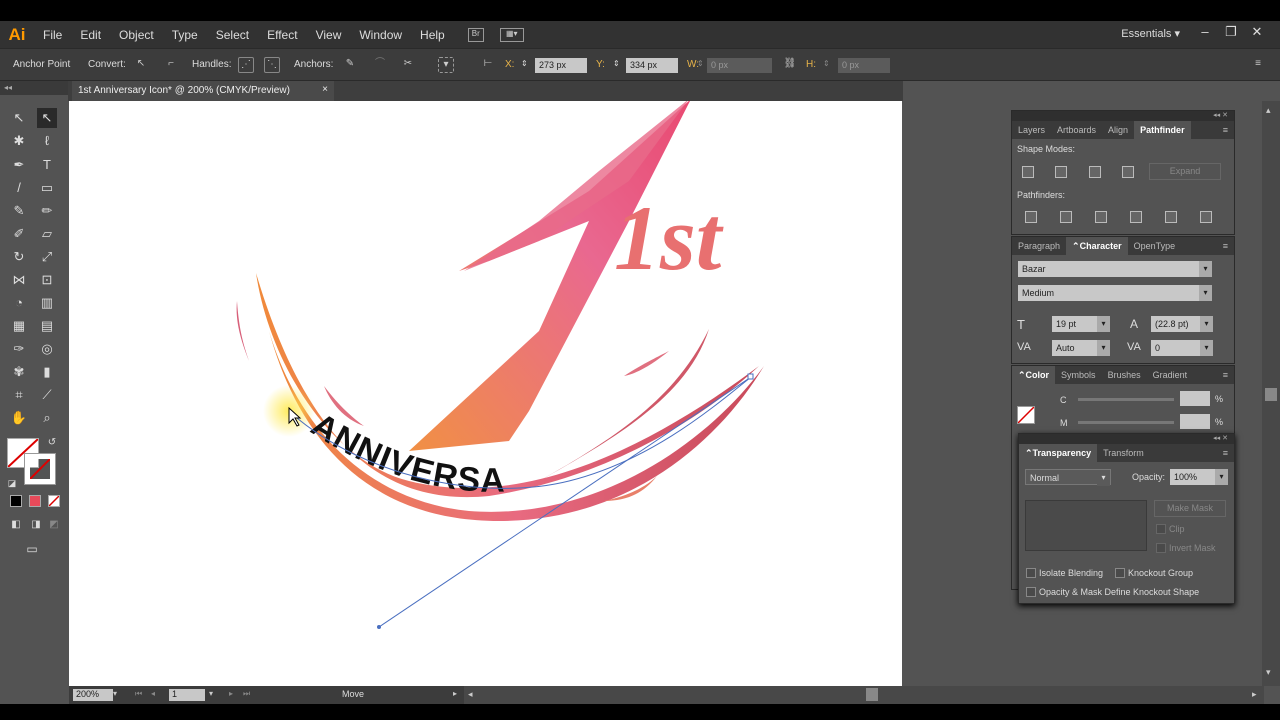 The width and height of the screenshot is (1280, 720). I want to click on tab-gradient: Gradient, so click(1170, 375).